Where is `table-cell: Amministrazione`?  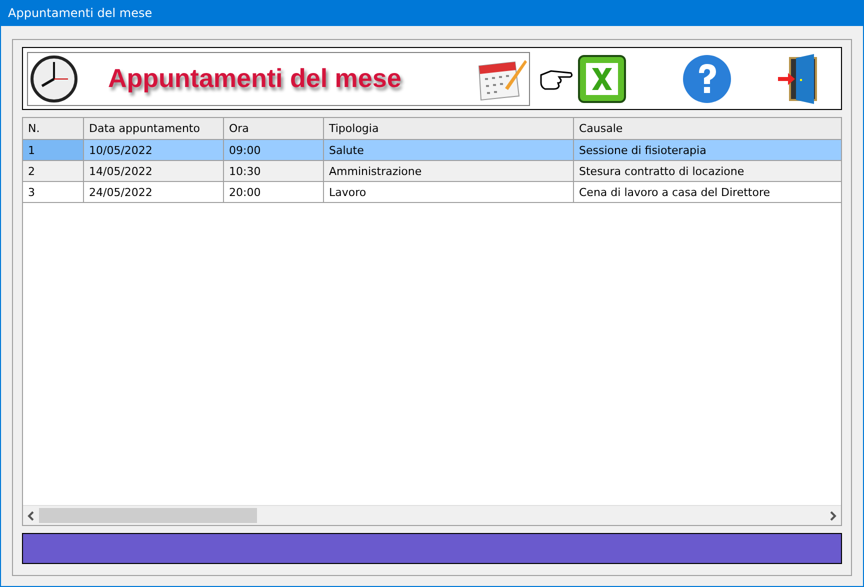
table-cell: Amministrazione is located at coordinates (449, 171).